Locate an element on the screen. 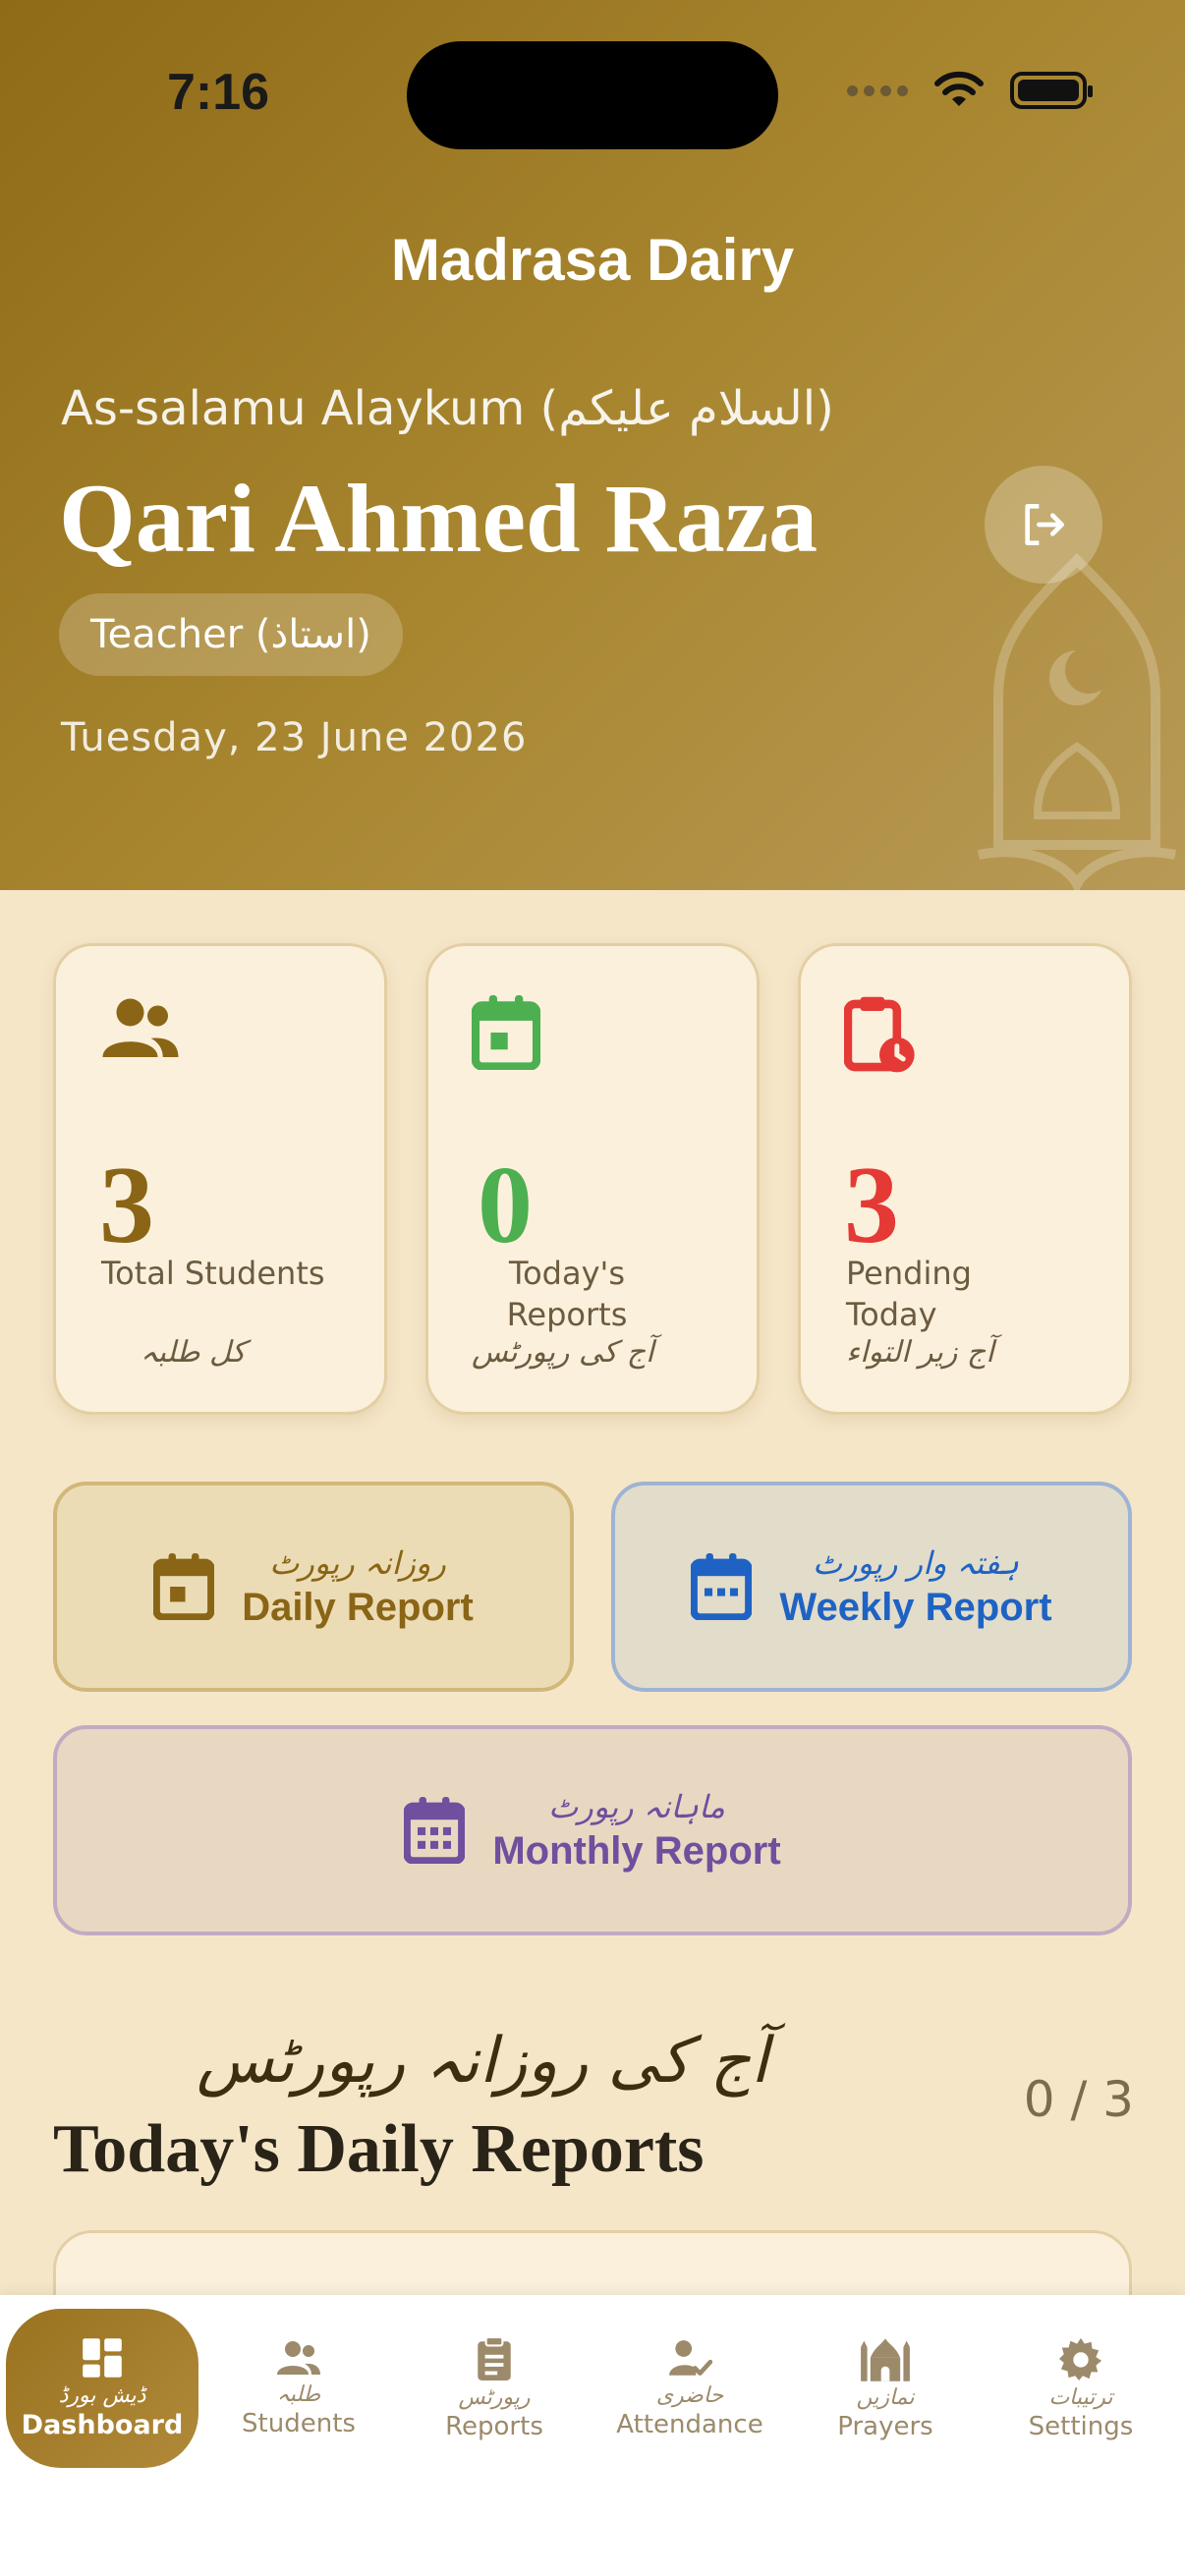 This screenshot has height=2576, width=1185. app-title: Madrasa Dairy is located at coordinates (592, 260).